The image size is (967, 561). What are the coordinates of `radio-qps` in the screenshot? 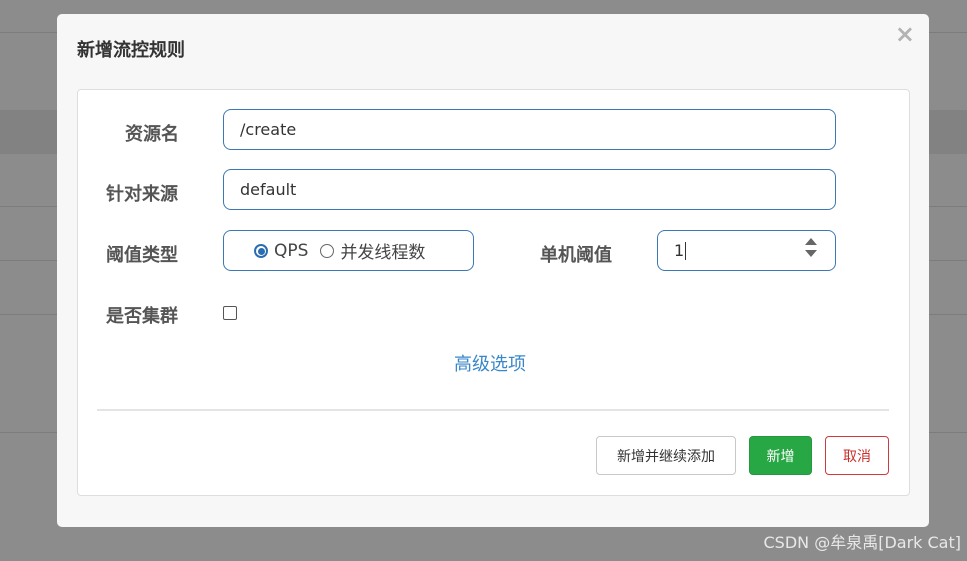 It's located at (261, 250).